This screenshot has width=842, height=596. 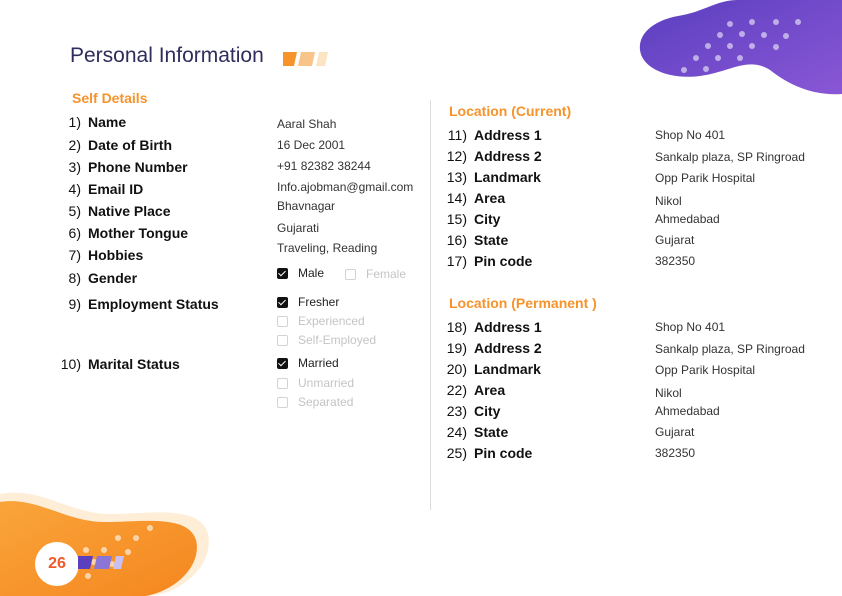 What do you see at coordinates (74, 278) in the screenshot?
I see `row-number: 8)` at bounding box center [74, 278].